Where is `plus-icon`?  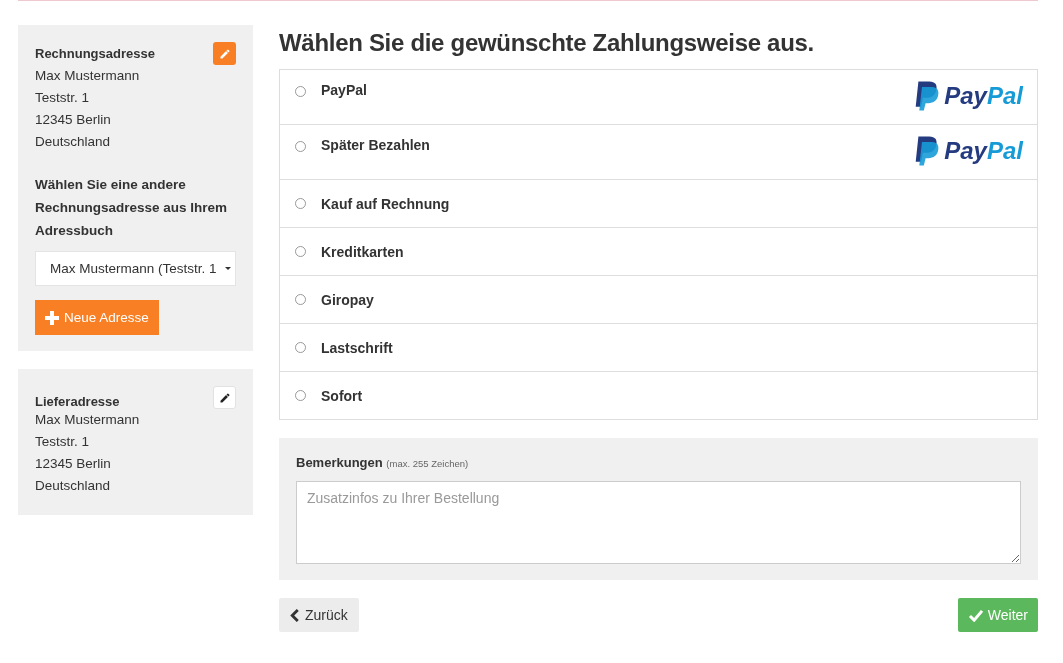 plus-icon is located at coordinates (52, 317).